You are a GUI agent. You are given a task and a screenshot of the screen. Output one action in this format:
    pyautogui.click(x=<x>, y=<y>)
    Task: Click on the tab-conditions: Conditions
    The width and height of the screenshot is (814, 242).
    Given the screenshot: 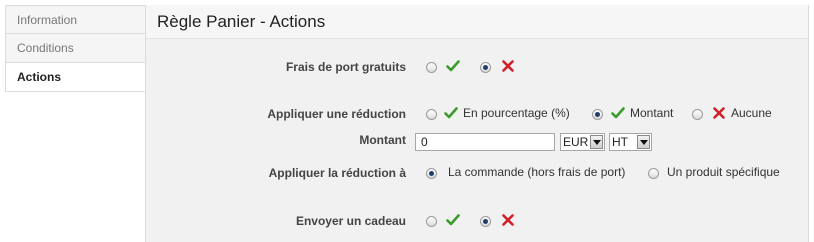 What is the action you would take?
    pyautogui.click(x=75, y=48)
    